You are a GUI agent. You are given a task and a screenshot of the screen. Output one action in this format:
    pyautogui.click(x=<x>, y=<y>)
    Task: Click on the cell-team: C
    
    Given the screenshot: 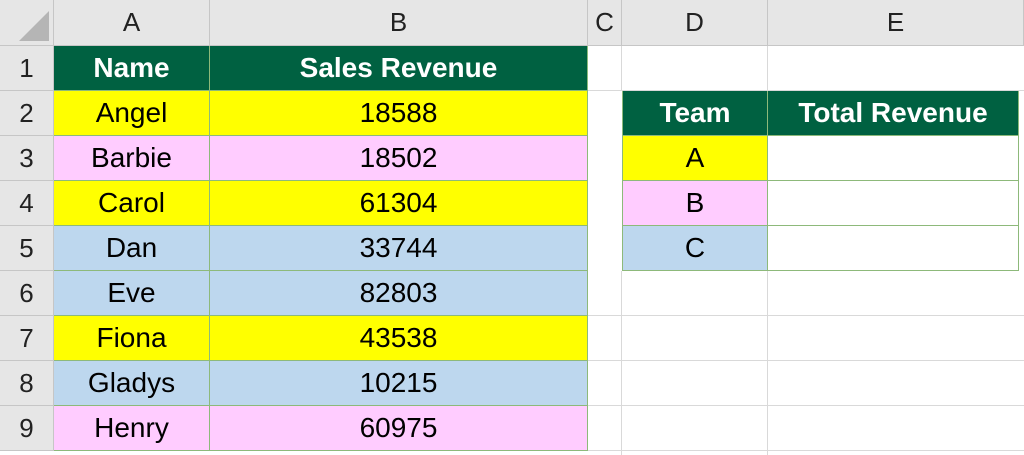 What is the action you would take?
    pyautogui.click(x=695, y=248)
    